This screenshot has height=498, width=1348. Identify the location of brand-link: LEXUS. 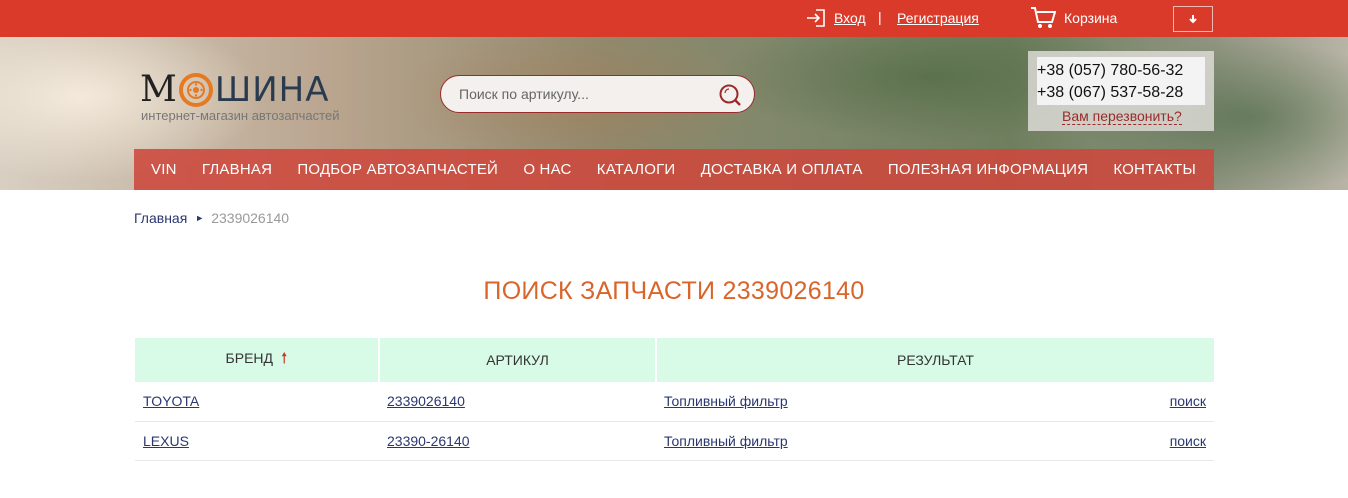
(166, 441).